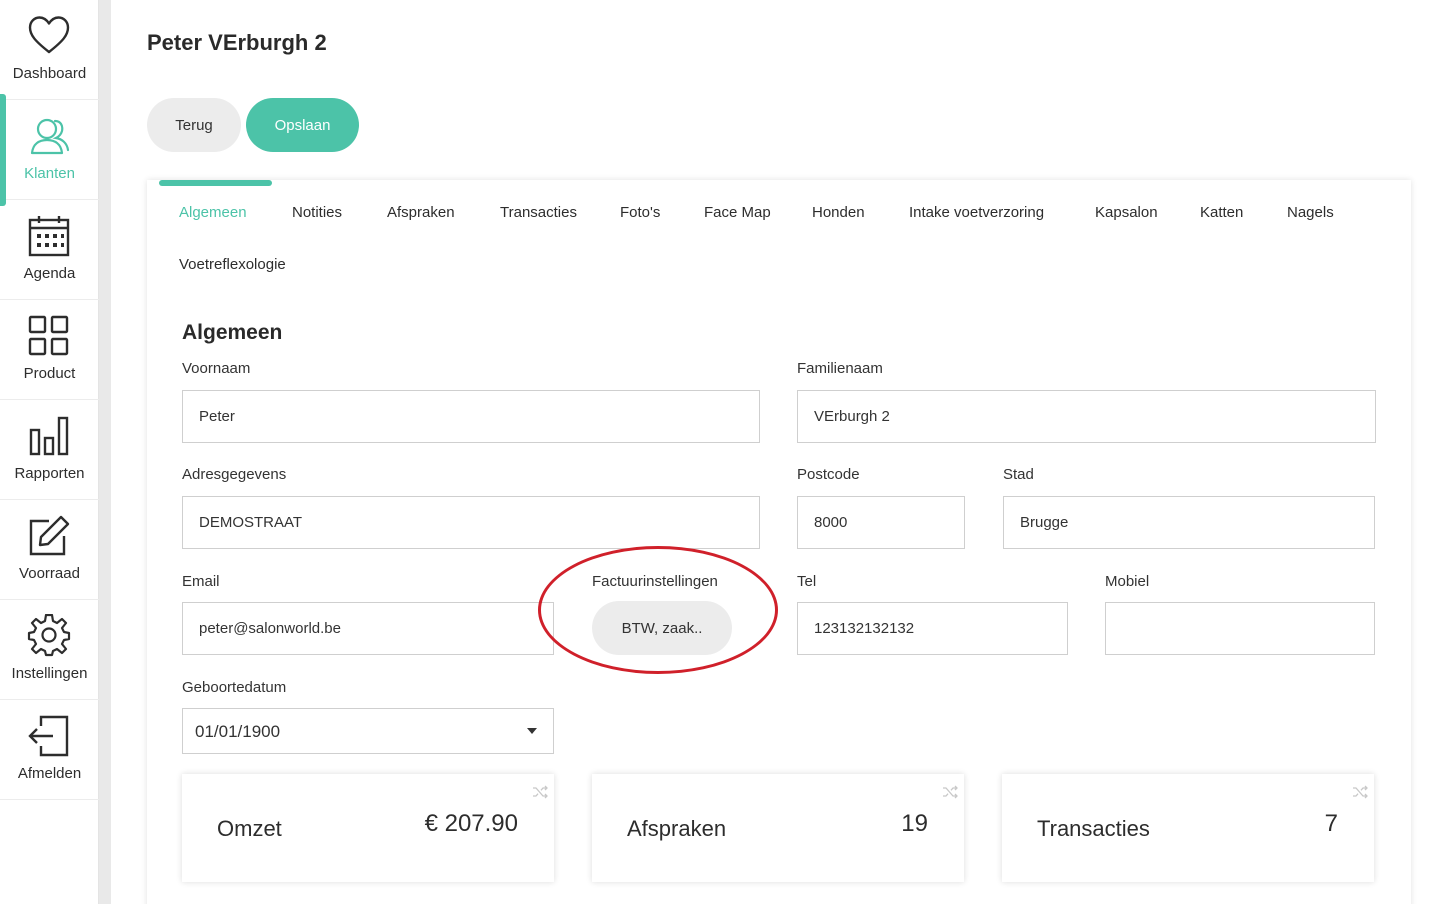 This screenshot has width=1430, height=904. Describe the element at coordinates (49, 173) in the screenshot. I see `sidebar-item-label: Klanten` at that location.